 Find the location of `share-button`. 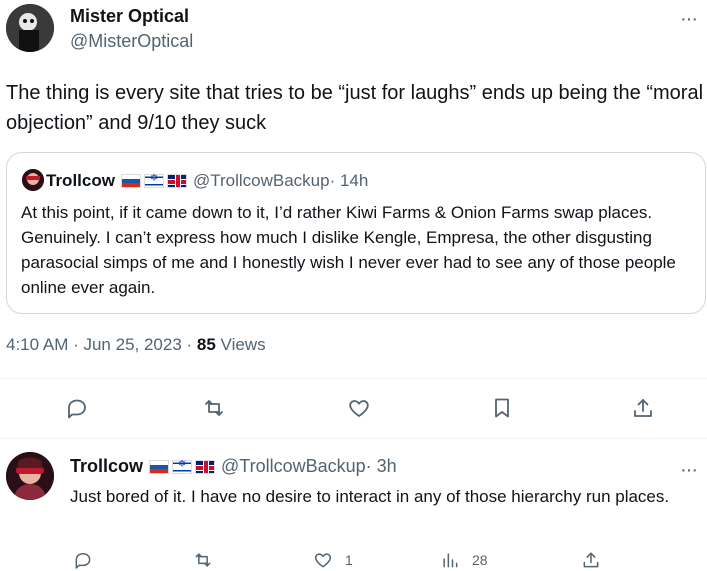

share-button is located at coordinates (643, 408).